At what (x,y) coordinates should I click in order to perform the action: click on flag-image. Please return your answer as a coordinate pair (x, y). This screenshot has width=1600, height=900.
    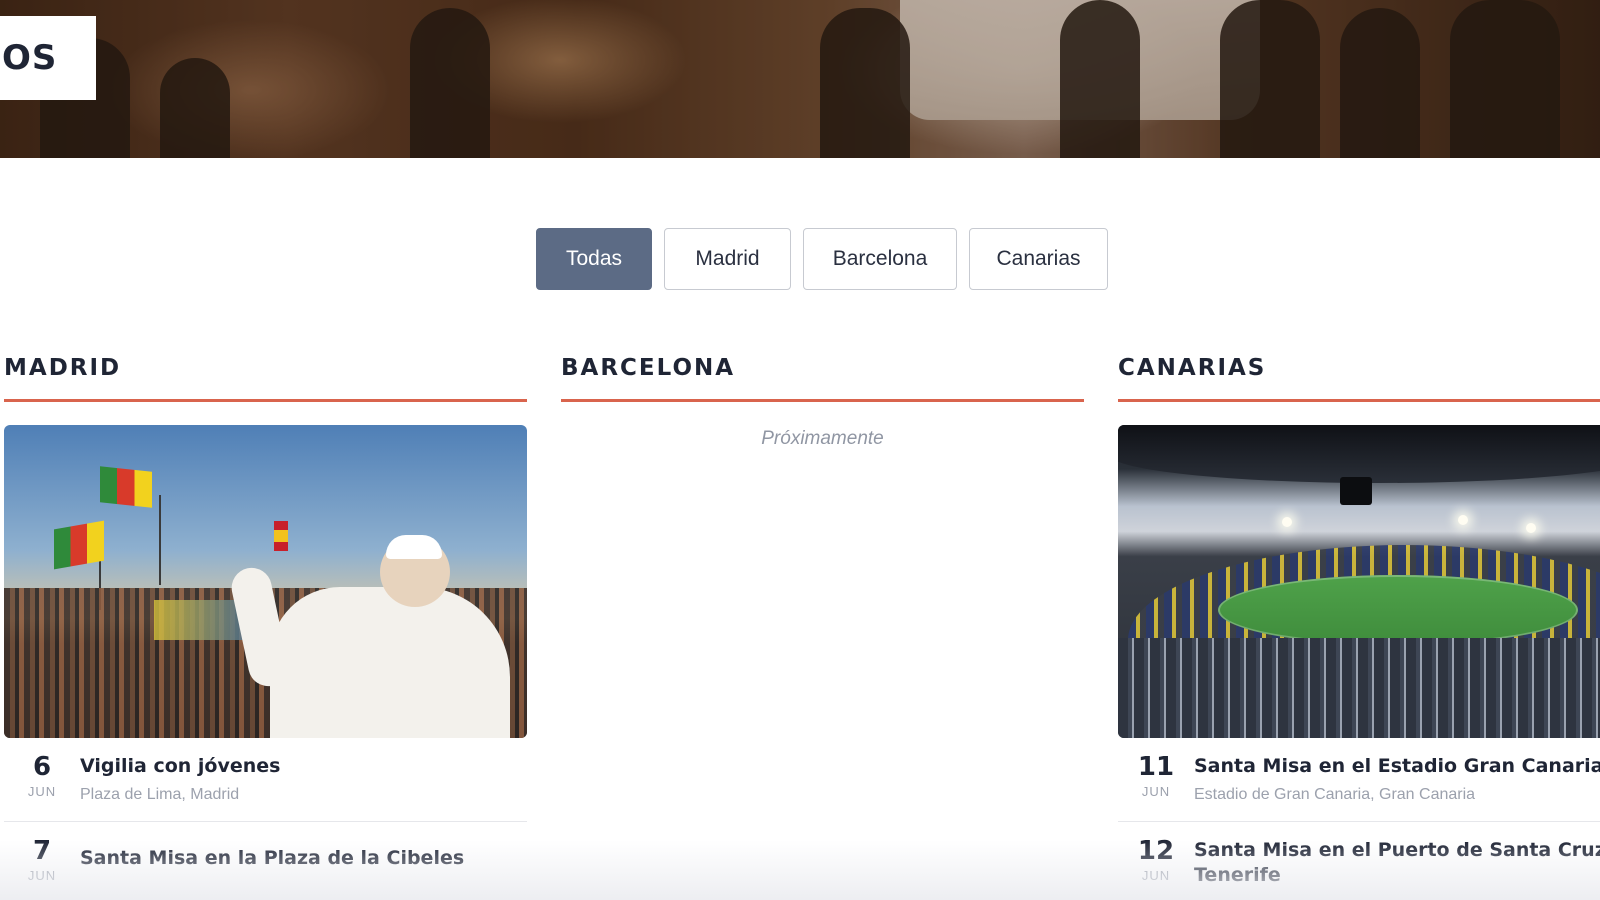
    Looking at the image, I should click on (126, 487).